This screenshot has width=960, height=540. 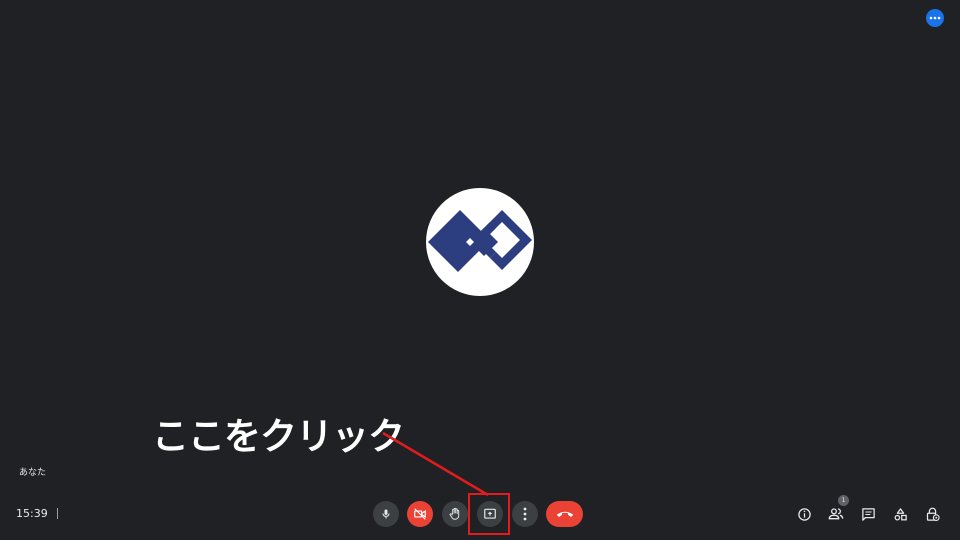 What do you see at coordinates (843, 500) in the screenshot?
I see `people-count-badge: 1` at bounding box center [843, 500].